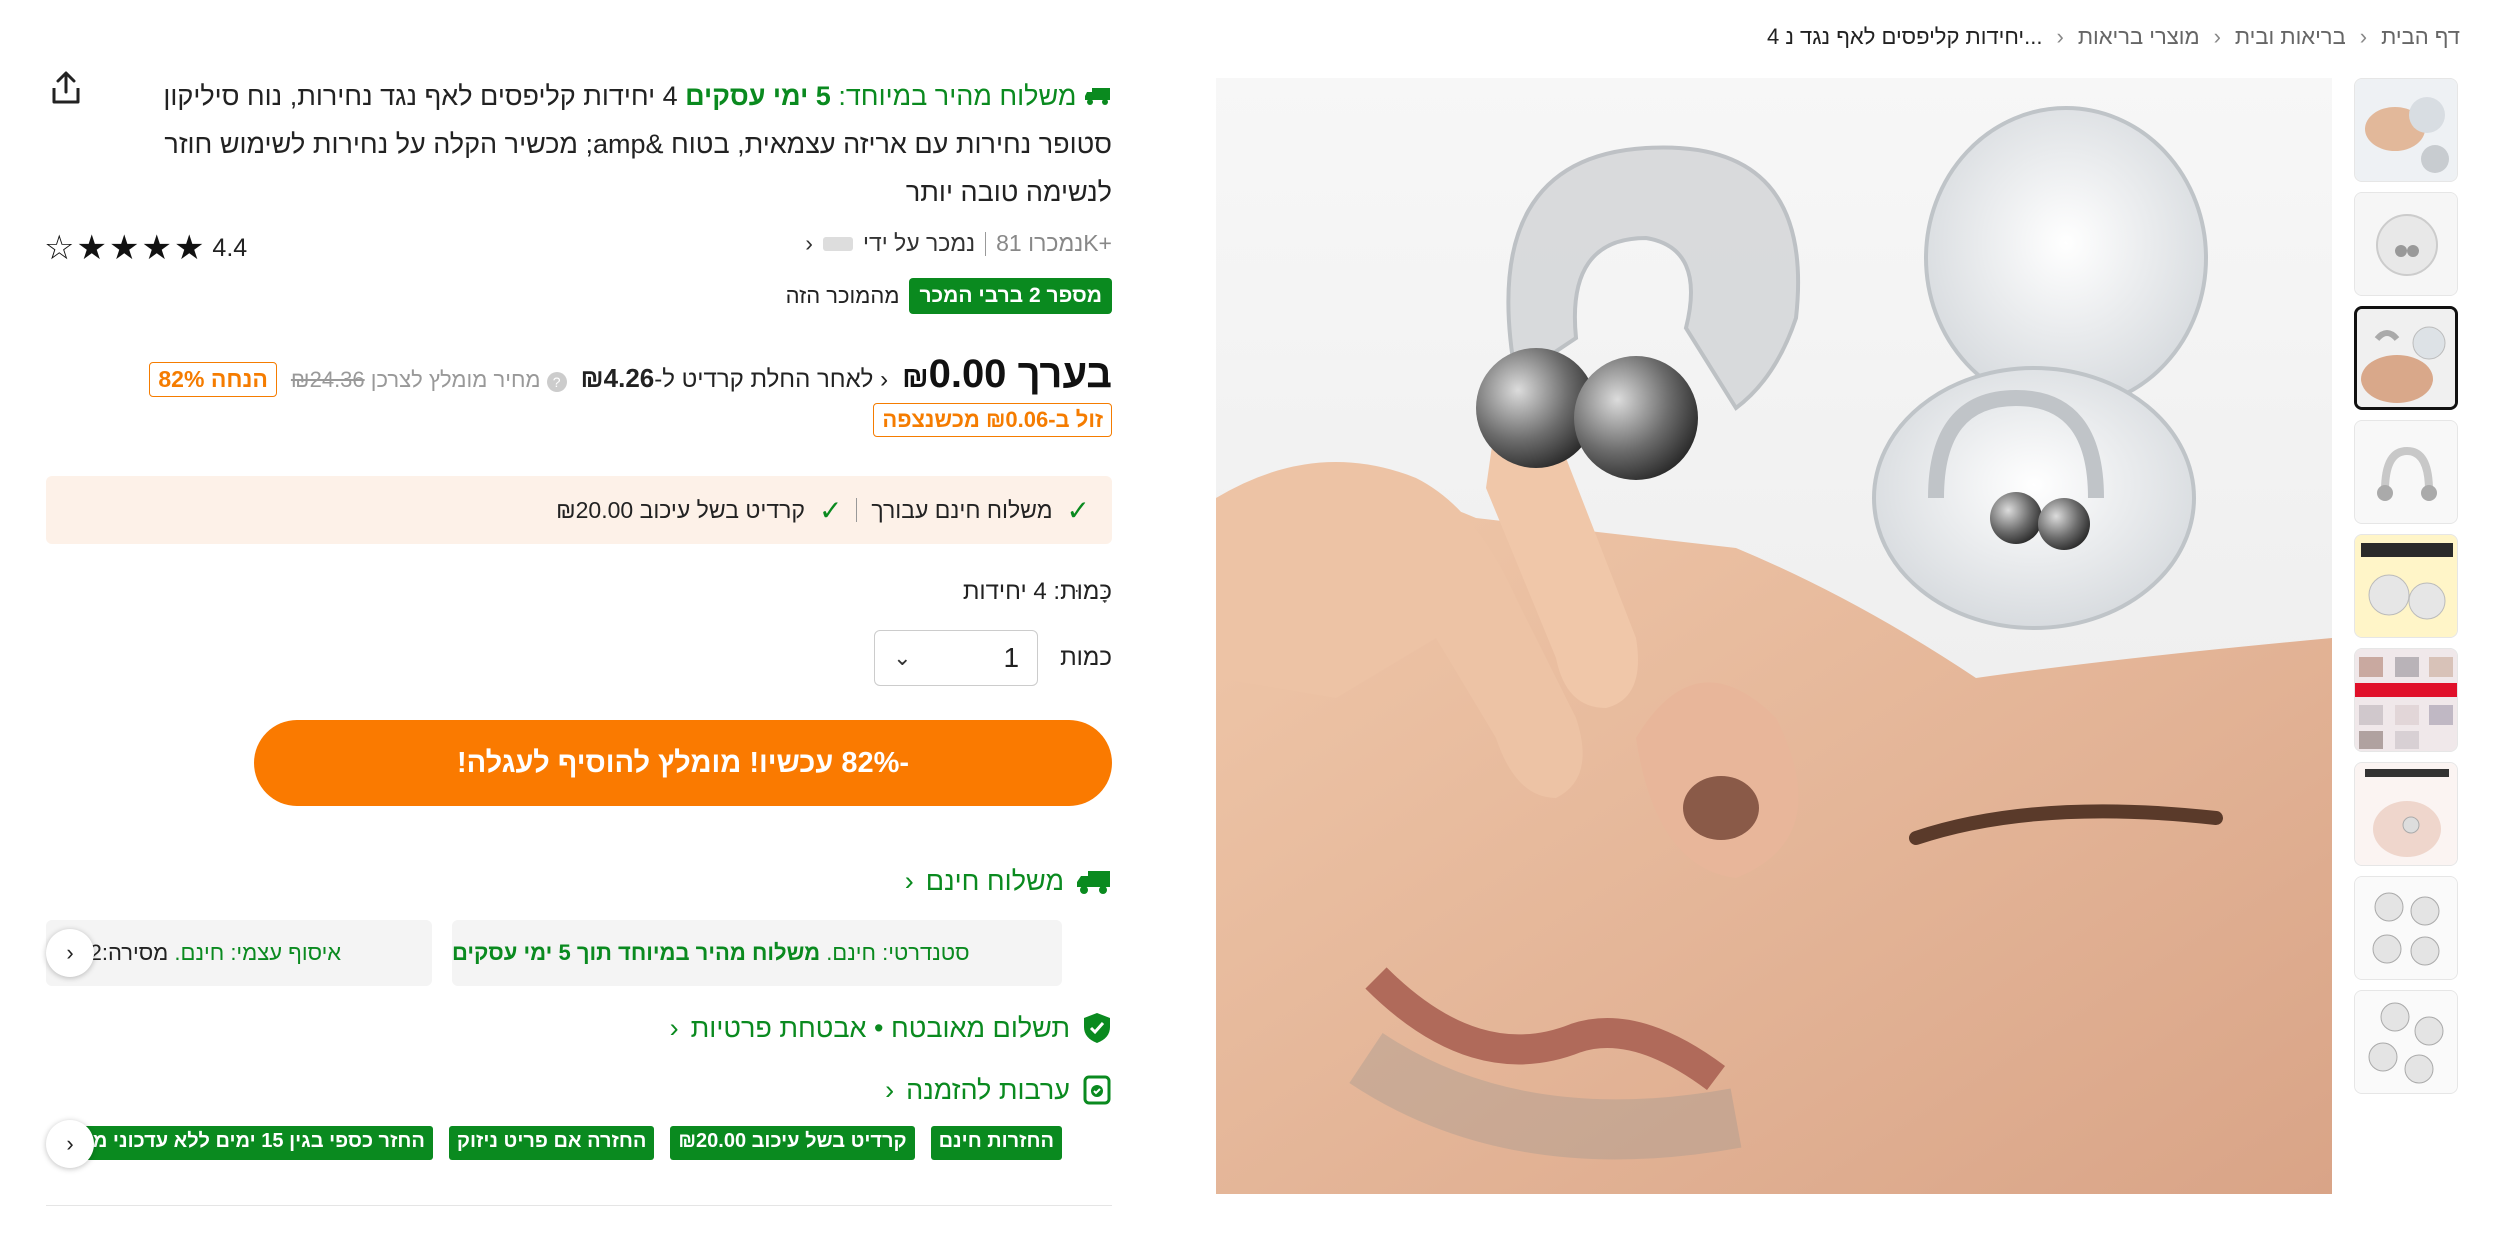 The height and width of the screenshot is (1242, 2494). I want to click on order-guarantee-label: ערבות להזמנה, so click(988, 1089).